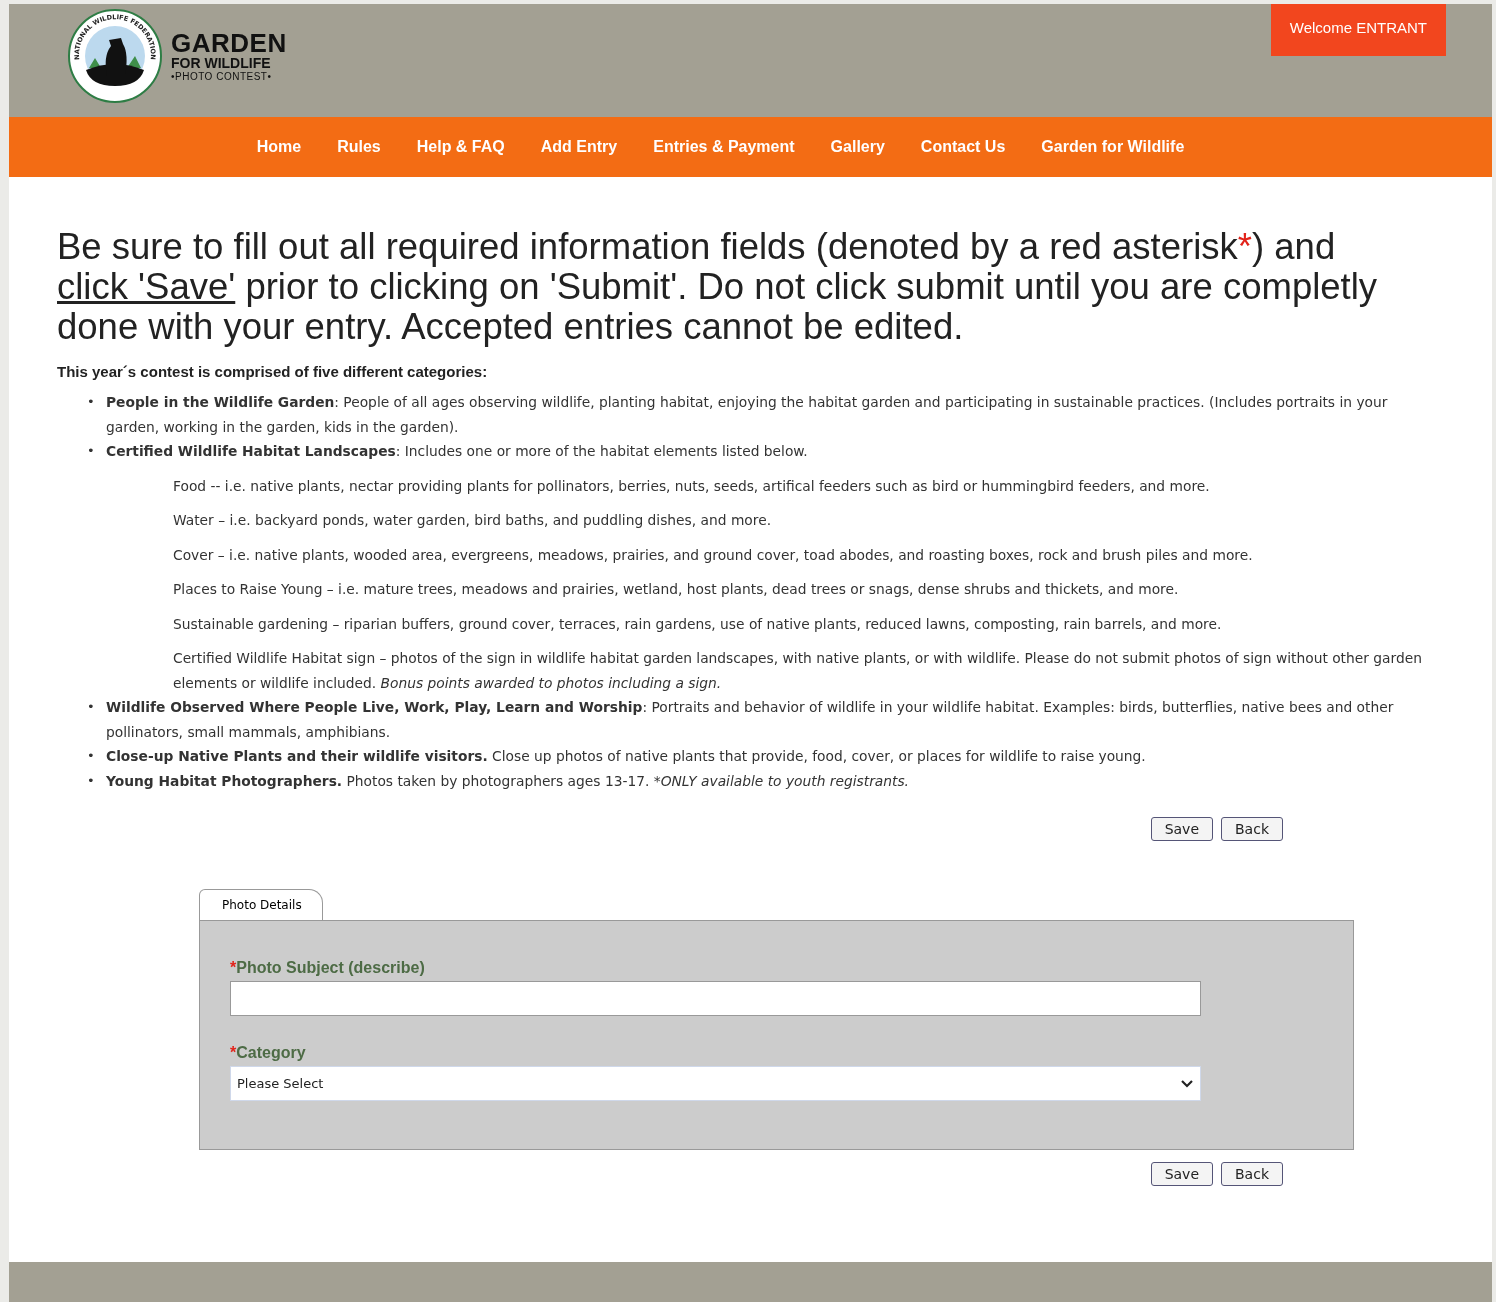  What do you see at coordinates (750, 720) in the screenshot?
I see `category-text: Wildlife Observed Where People Live, Work, Play, Learn and Worship: Portraits and behavior of wildlife in your wildlife habitat. Examples: birds, butterflies, native bees and other pollinators, small mammals, amphibians.` at bounding box center [750, 720].